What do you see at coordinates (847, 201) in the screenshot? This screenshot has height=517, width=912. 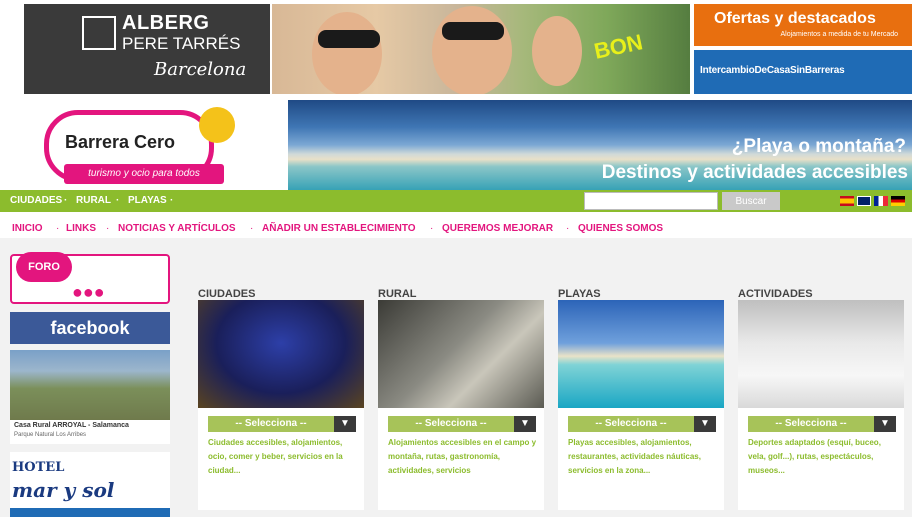 I see `flag-es-icon` at bounding box center [847, 201].